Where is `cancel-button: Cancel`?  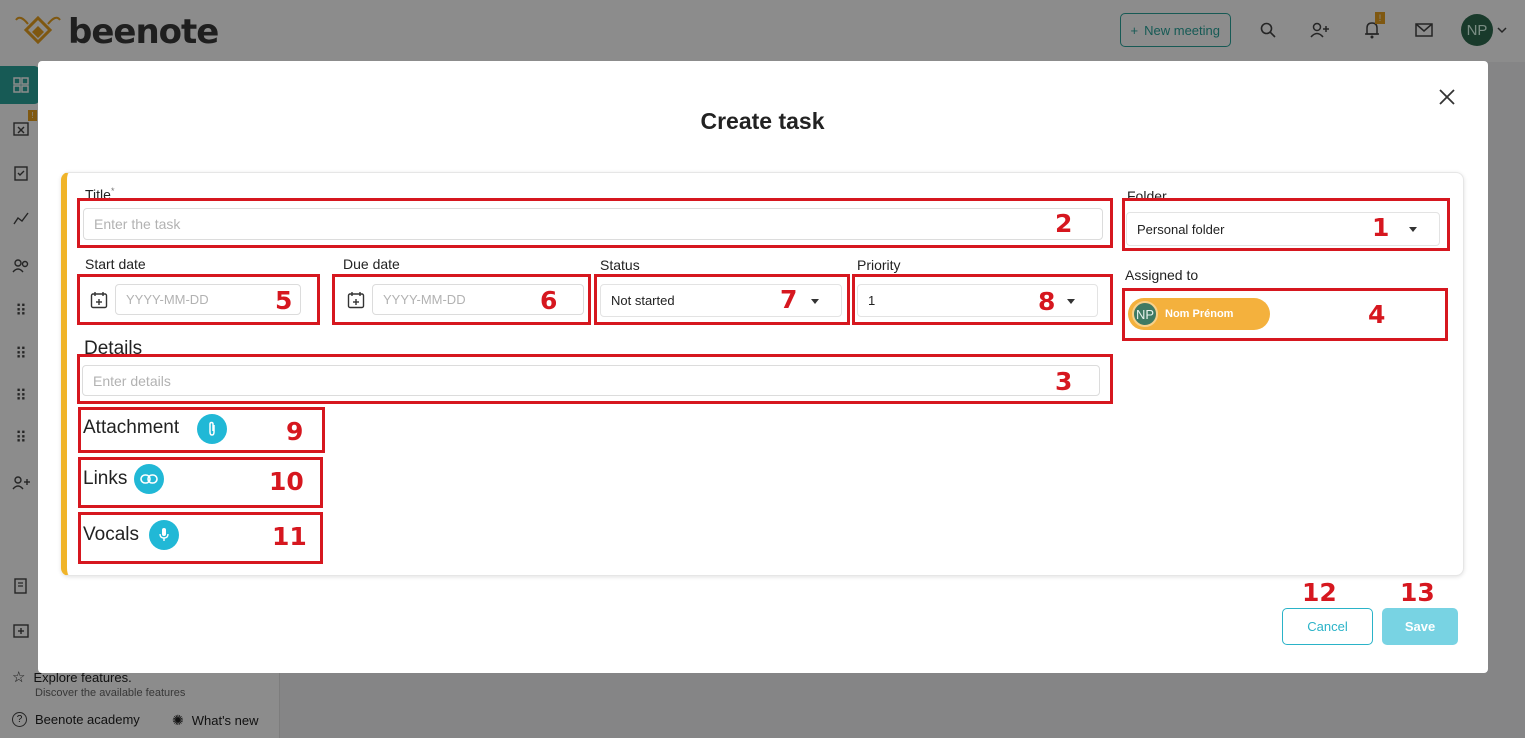
cancel-button: Cancel is located at coordinates (1327, 626).